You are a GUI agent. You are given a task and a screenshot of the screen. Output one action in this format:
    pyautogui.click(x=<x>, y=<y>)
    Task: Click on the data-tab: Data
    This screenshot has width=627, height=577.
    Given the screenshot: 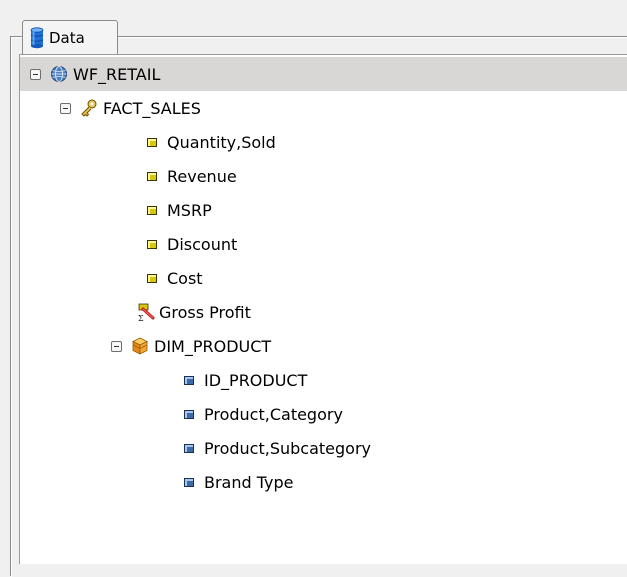 What is the action you would take?
    pyautogui.click(x=70, y=37)
    